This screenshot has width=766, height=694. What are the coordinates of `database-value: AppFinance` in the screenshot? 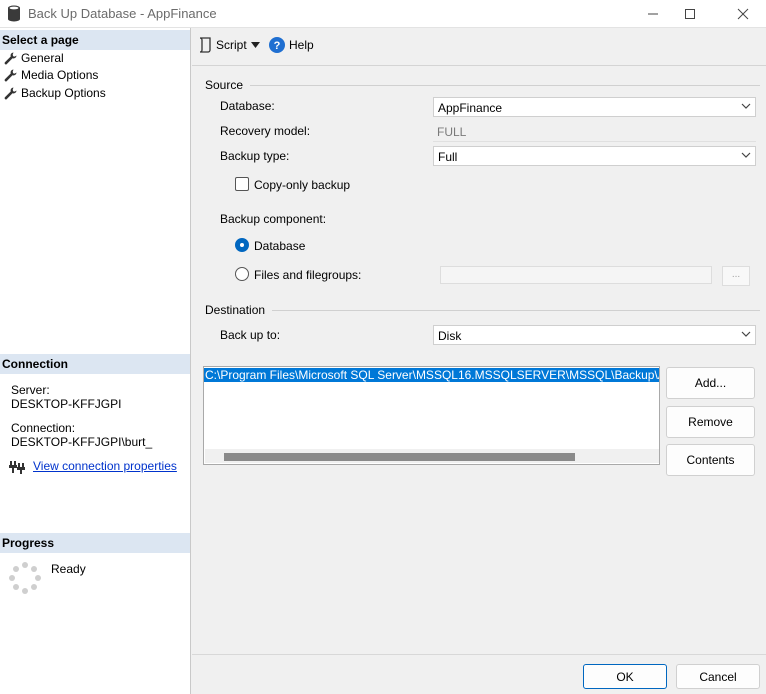 It's located at (470, 108).